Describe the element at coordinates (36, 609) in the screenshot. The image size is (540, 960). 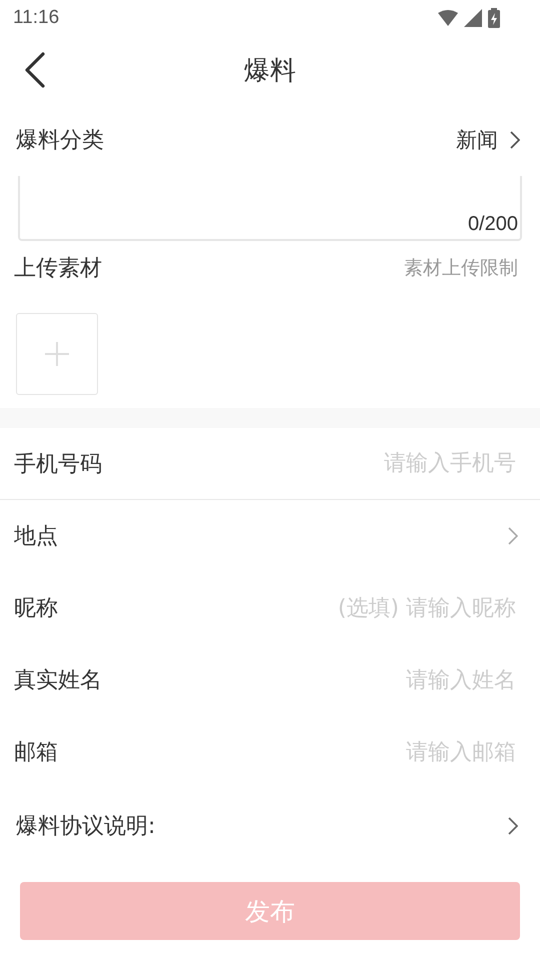
I see `field-label: 昵称` at that location.